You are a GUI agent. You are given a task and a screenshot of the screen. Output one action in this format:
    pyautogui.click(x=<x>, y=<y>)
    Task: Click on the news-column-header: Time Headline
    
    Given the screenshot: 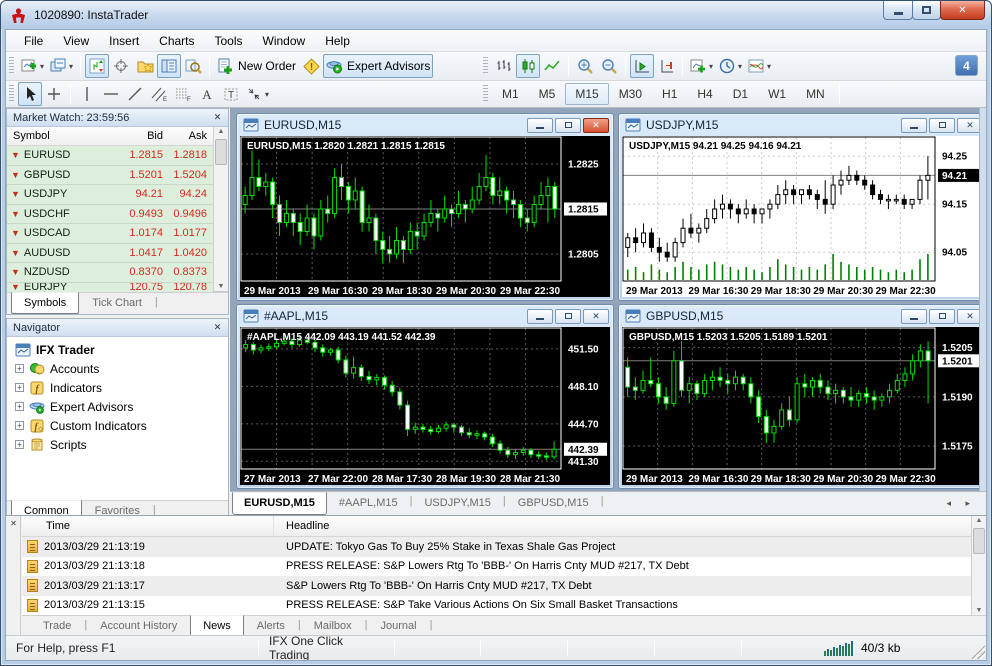 What is the action you would take?
    pyautogui.click(x=504, y=526)
    